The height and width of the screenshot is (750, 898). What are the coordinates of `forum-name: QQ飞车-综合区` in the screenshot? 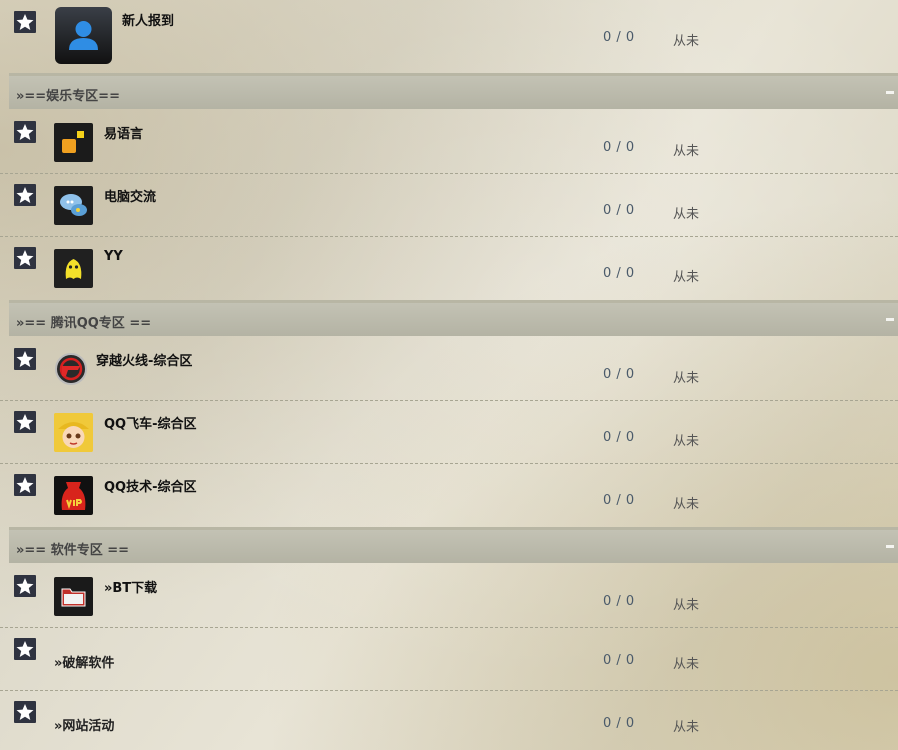 It's located at (150, 422).